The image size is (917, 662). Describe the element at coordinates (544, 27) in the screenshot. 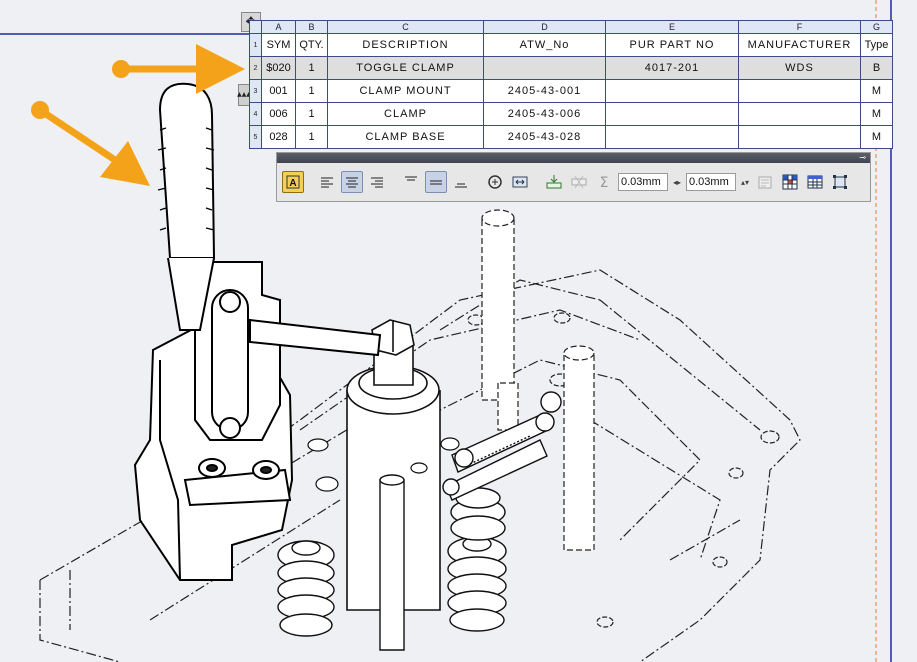

I see `col-letter-d: D` at that location.